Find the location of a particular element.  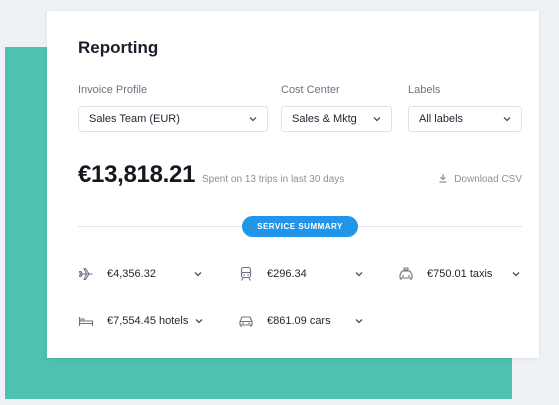

train-icon is located at coordinates (246, 274).